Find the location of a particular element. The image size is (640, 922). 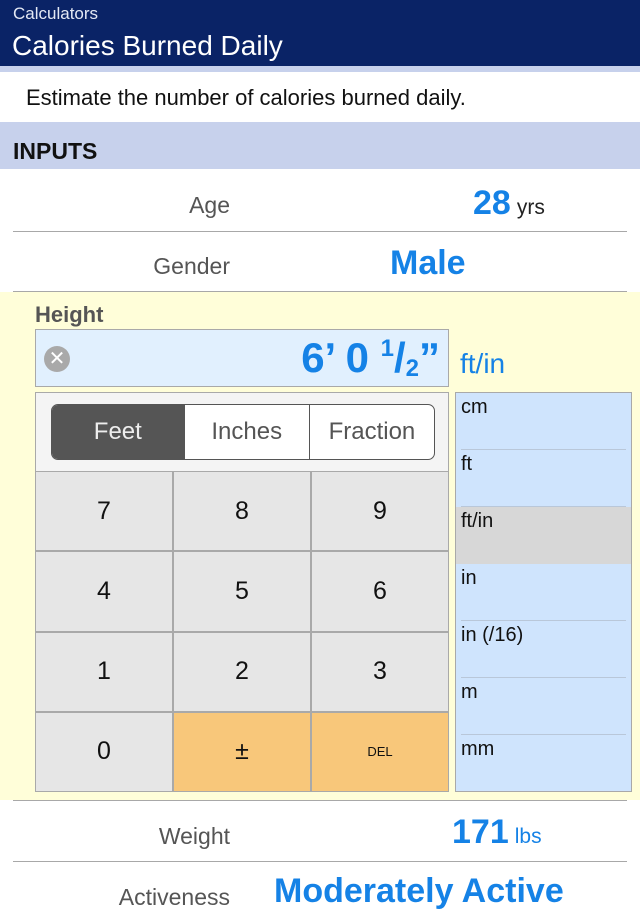

gender-value: Male is located at coordinates (428, 263).